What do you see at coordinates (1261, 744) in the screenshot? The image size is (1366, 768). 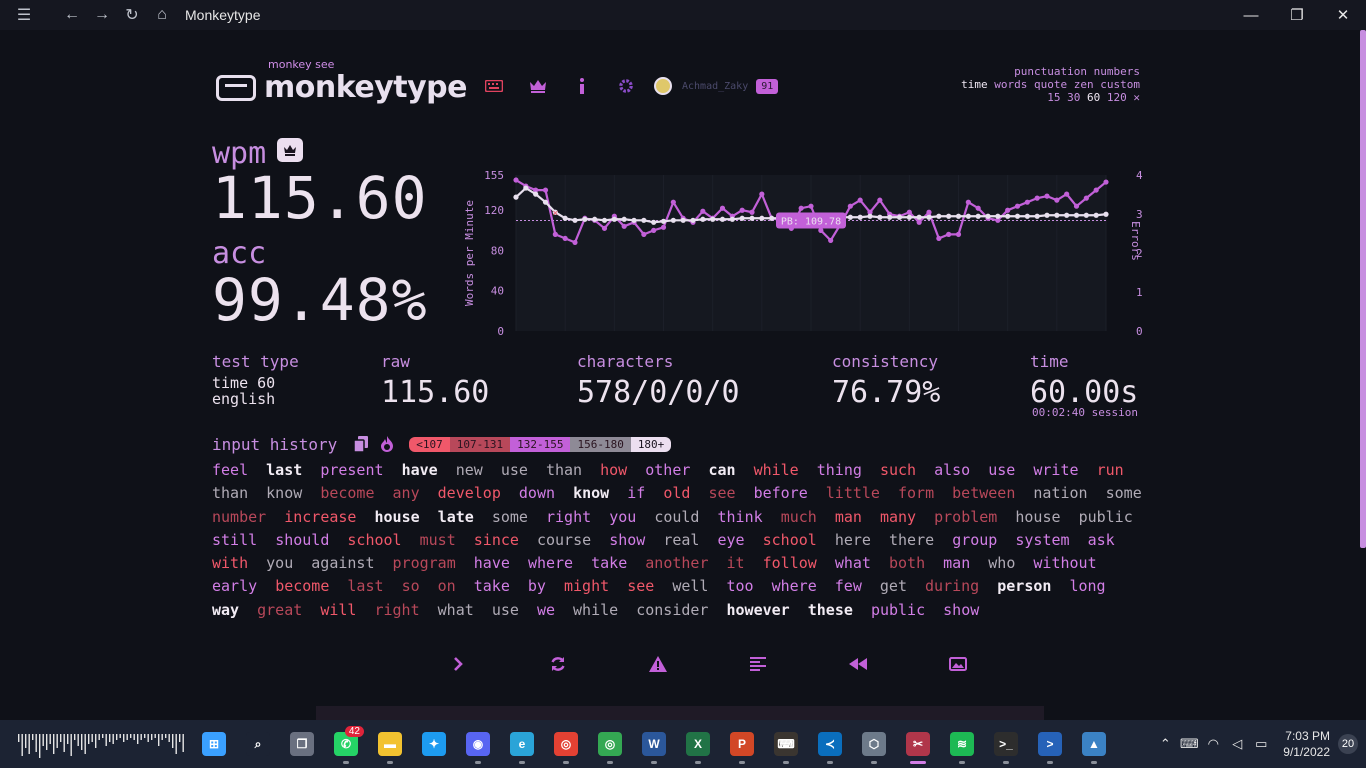 I see `battery-icon: ▭` at bounding box center [1261, 744].